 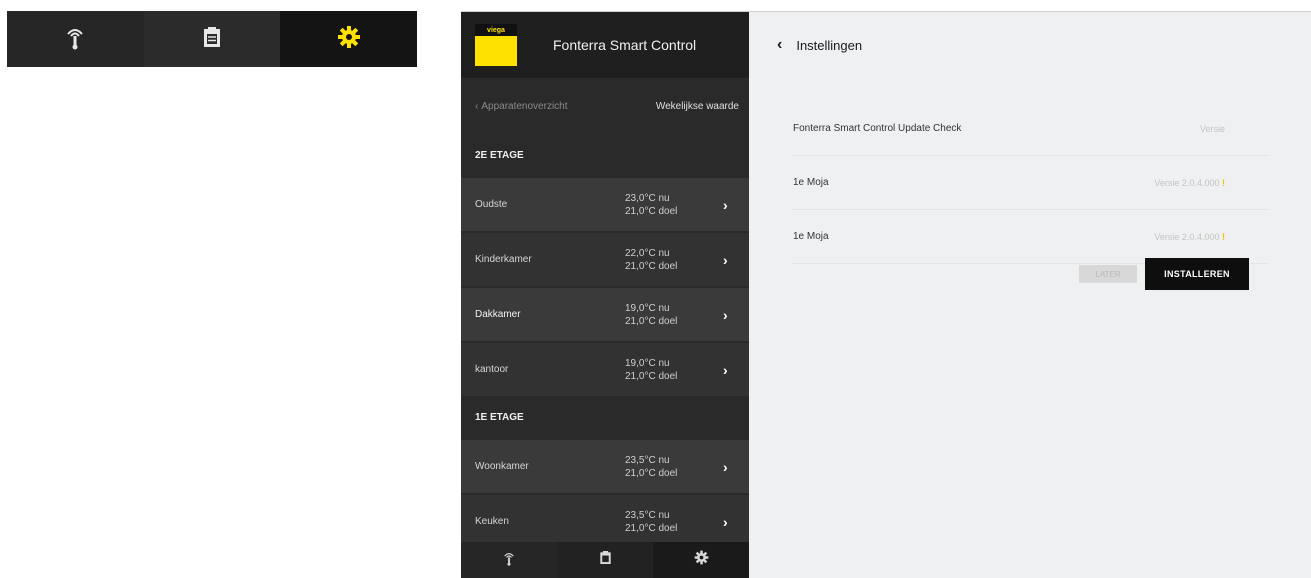 I want to click on floor-header: 2E ETAGE, so click(x=605, y=155).